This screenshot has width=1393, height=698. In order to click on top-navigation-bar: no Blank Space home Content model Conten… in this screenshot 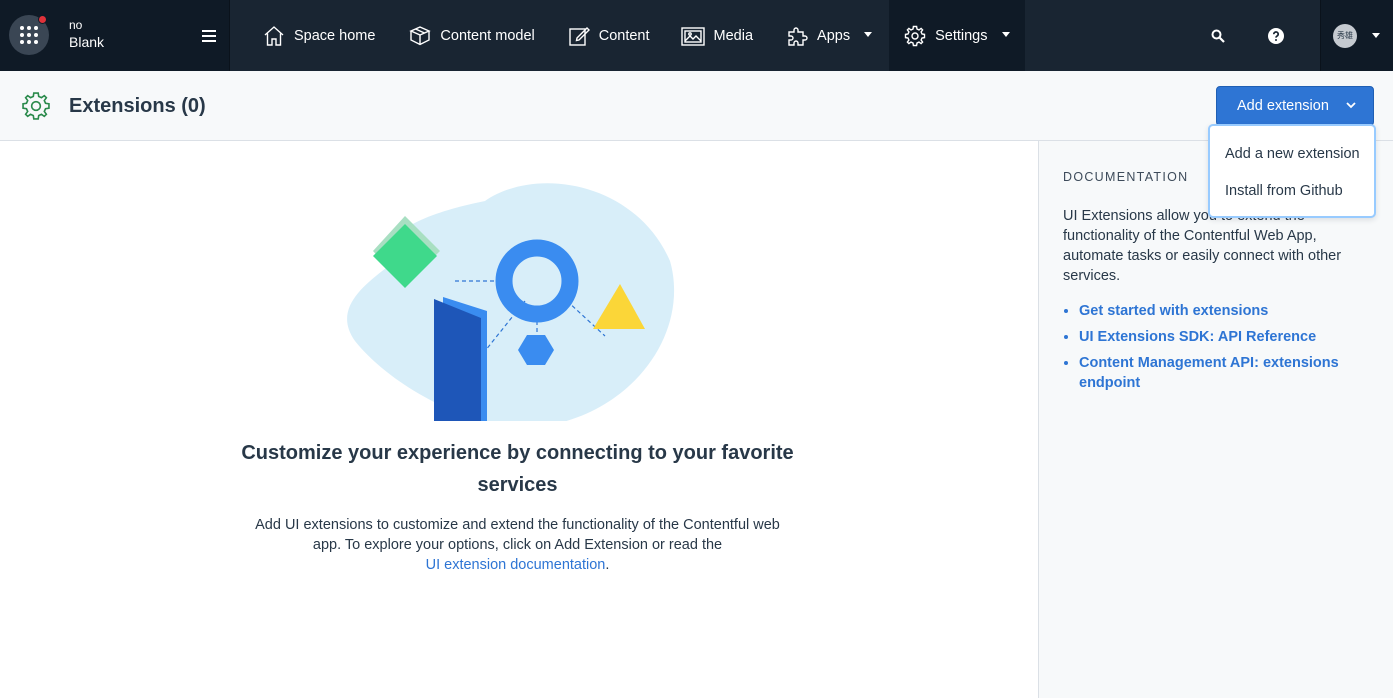, I will do `click(696, 35)`.